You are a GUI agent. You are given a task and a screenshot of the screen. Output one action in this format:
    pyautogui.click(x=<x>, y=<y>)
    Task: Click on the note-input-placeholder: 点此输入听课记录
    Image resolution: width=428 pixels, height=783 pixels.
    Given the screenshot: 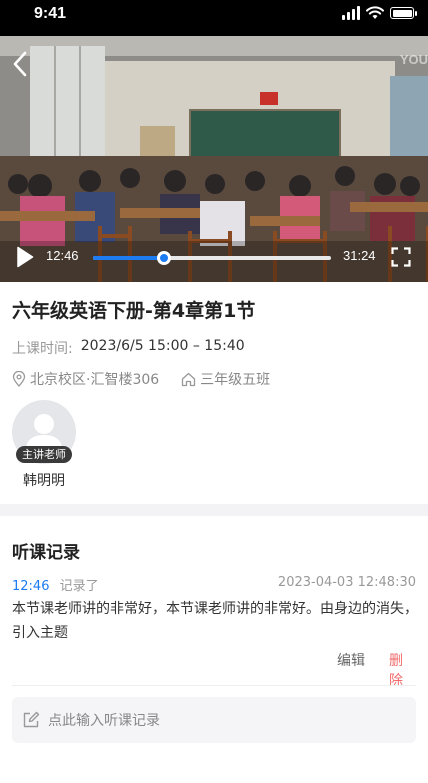 What is the action you would take?
    pyautogui.click(x=104, y=721)
    